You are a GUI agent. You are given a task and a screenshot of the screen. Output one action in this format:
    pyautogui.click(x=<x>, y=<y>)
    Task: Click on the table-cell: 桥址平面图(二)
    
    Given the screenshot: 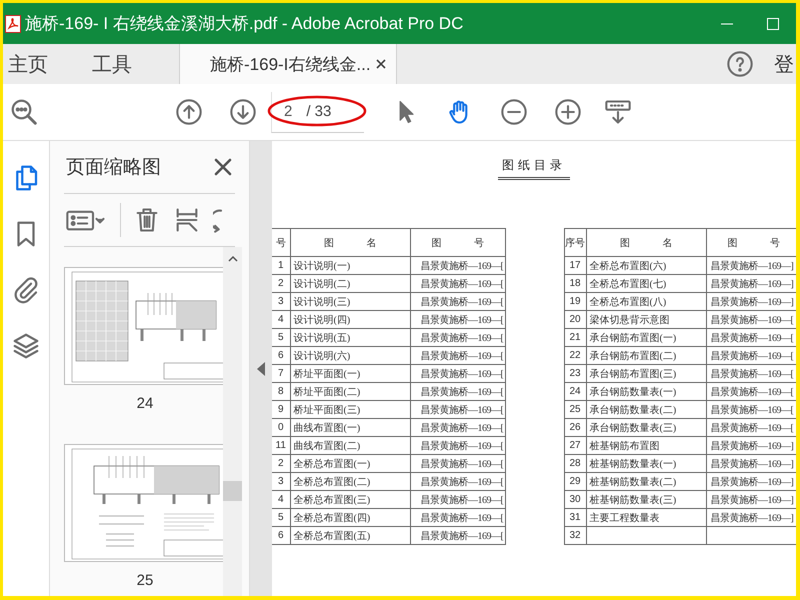 What is the action you would take?
    pyautogui.click(x=350, y=391)
    